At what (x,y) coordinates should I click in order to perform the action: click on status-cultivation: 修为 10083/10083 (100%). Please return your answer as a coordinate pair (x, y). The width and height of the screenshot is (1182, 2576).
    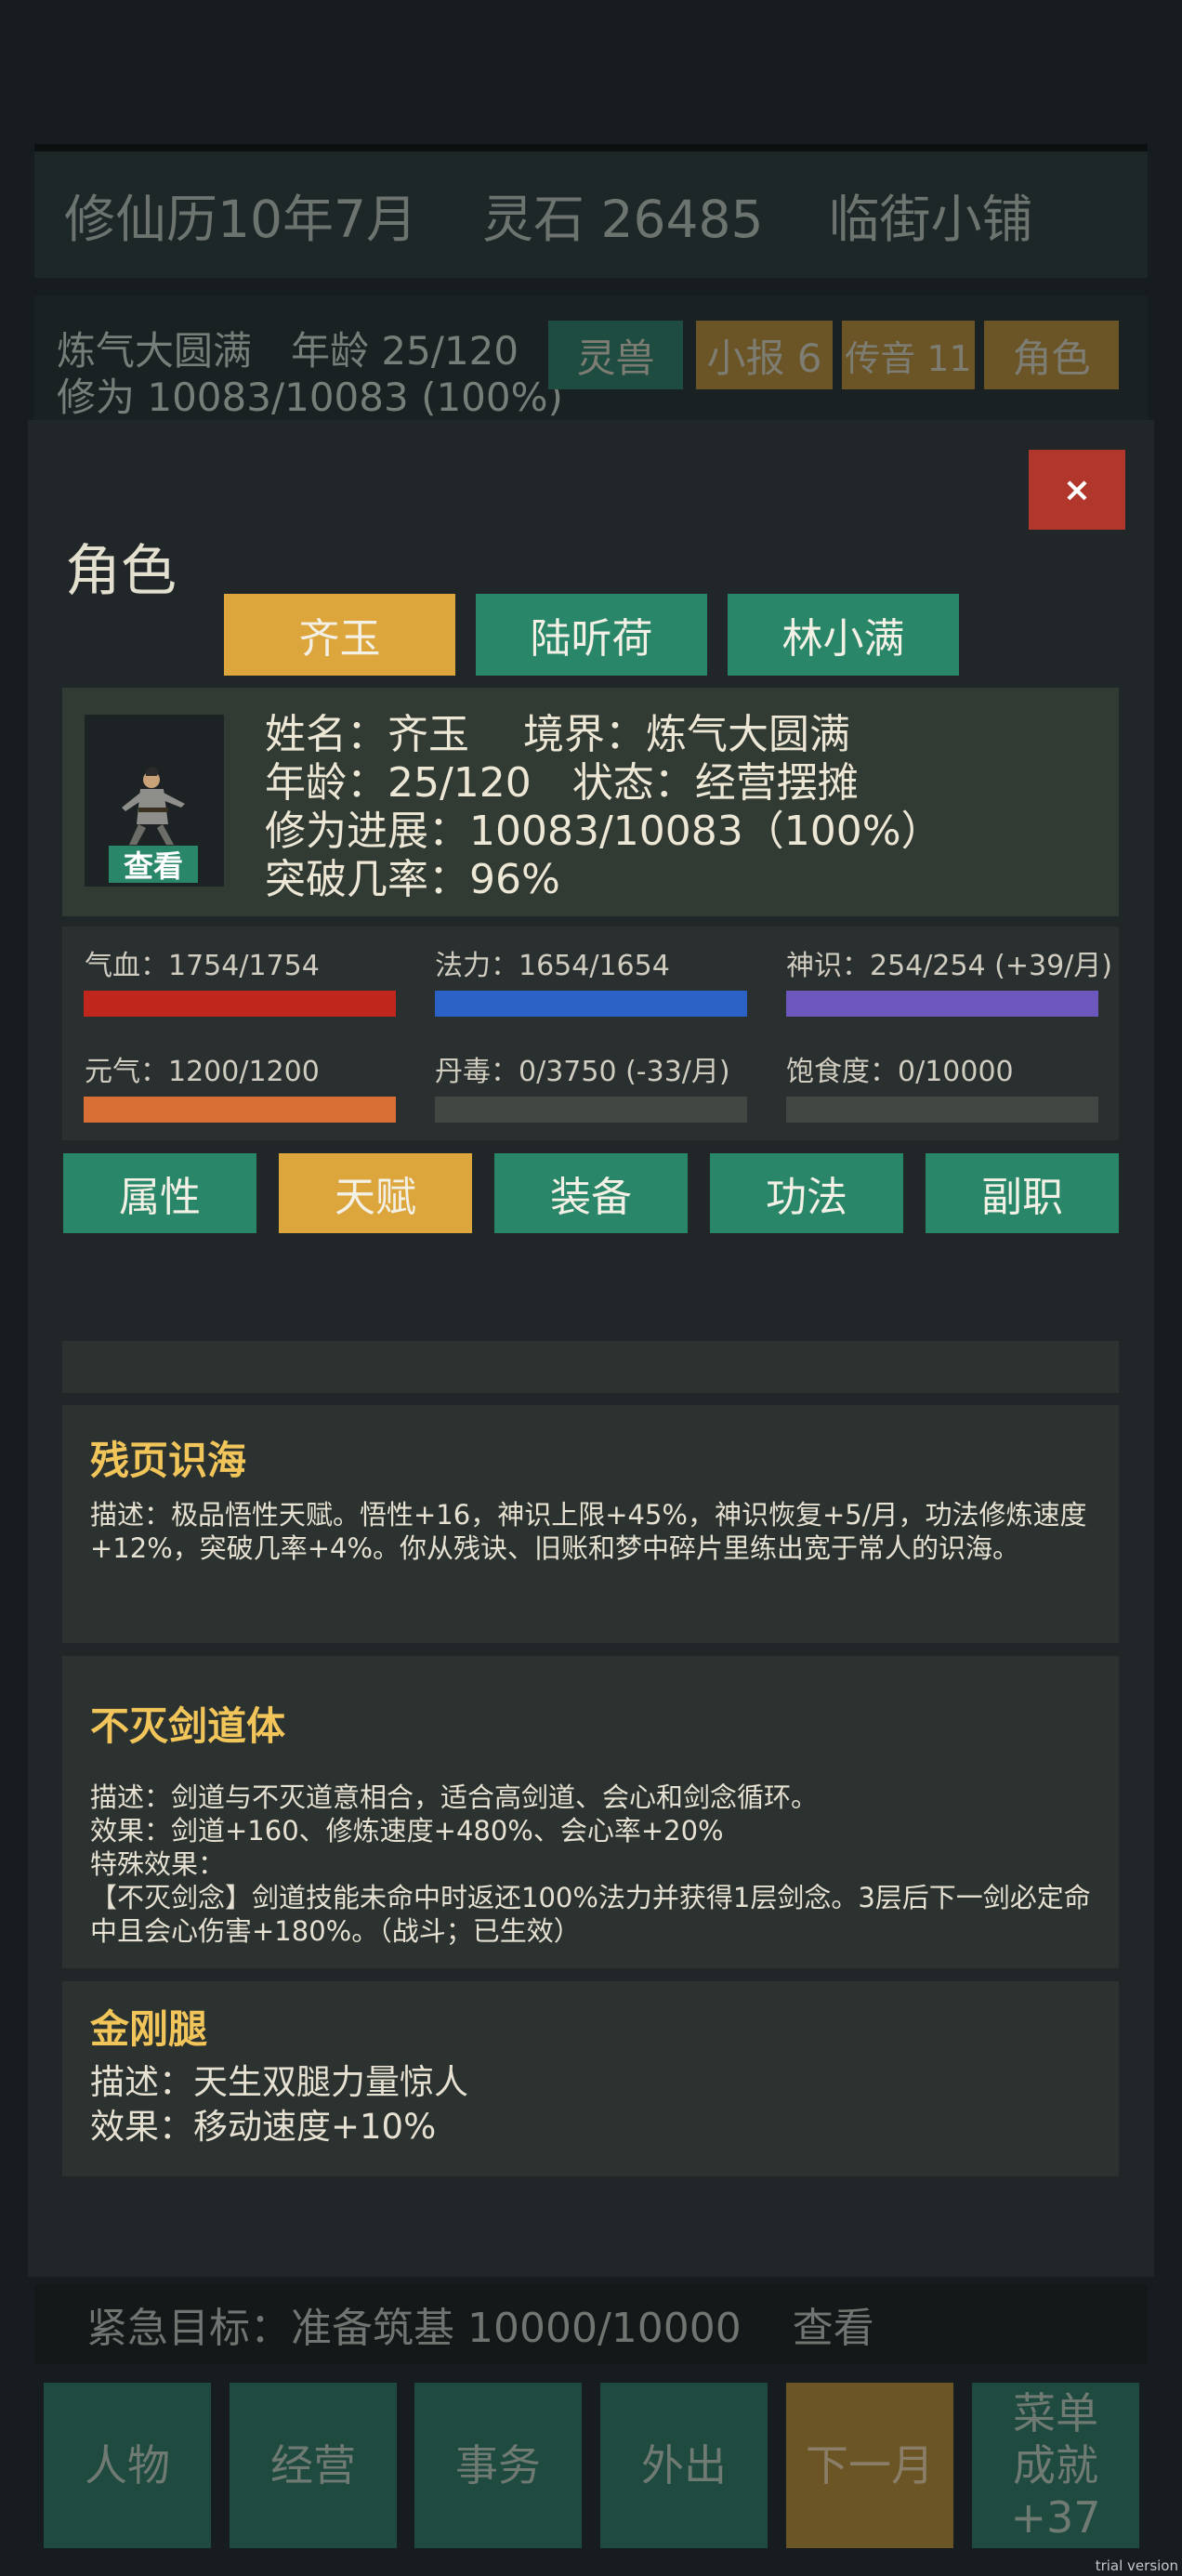
    Looking at the image, I should click on (310, 397).